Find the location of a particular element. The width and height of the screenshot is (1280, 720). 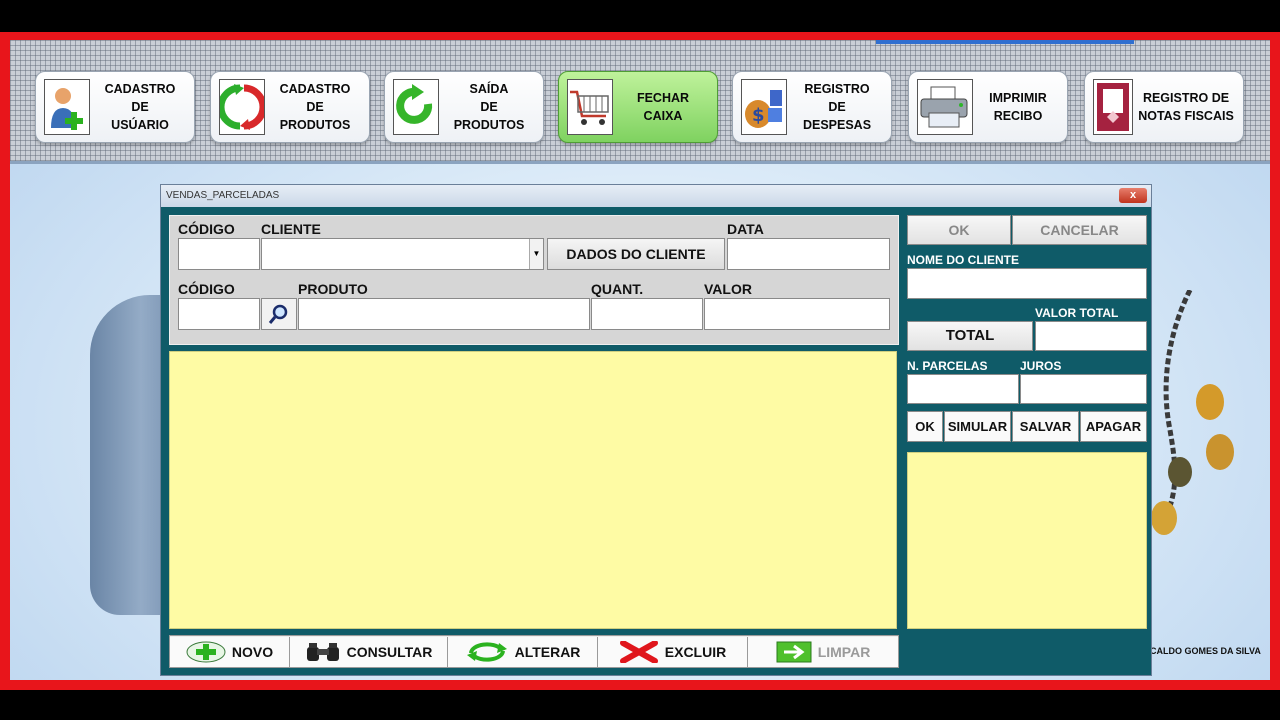

search-icon is located at coordinates (278, 314).